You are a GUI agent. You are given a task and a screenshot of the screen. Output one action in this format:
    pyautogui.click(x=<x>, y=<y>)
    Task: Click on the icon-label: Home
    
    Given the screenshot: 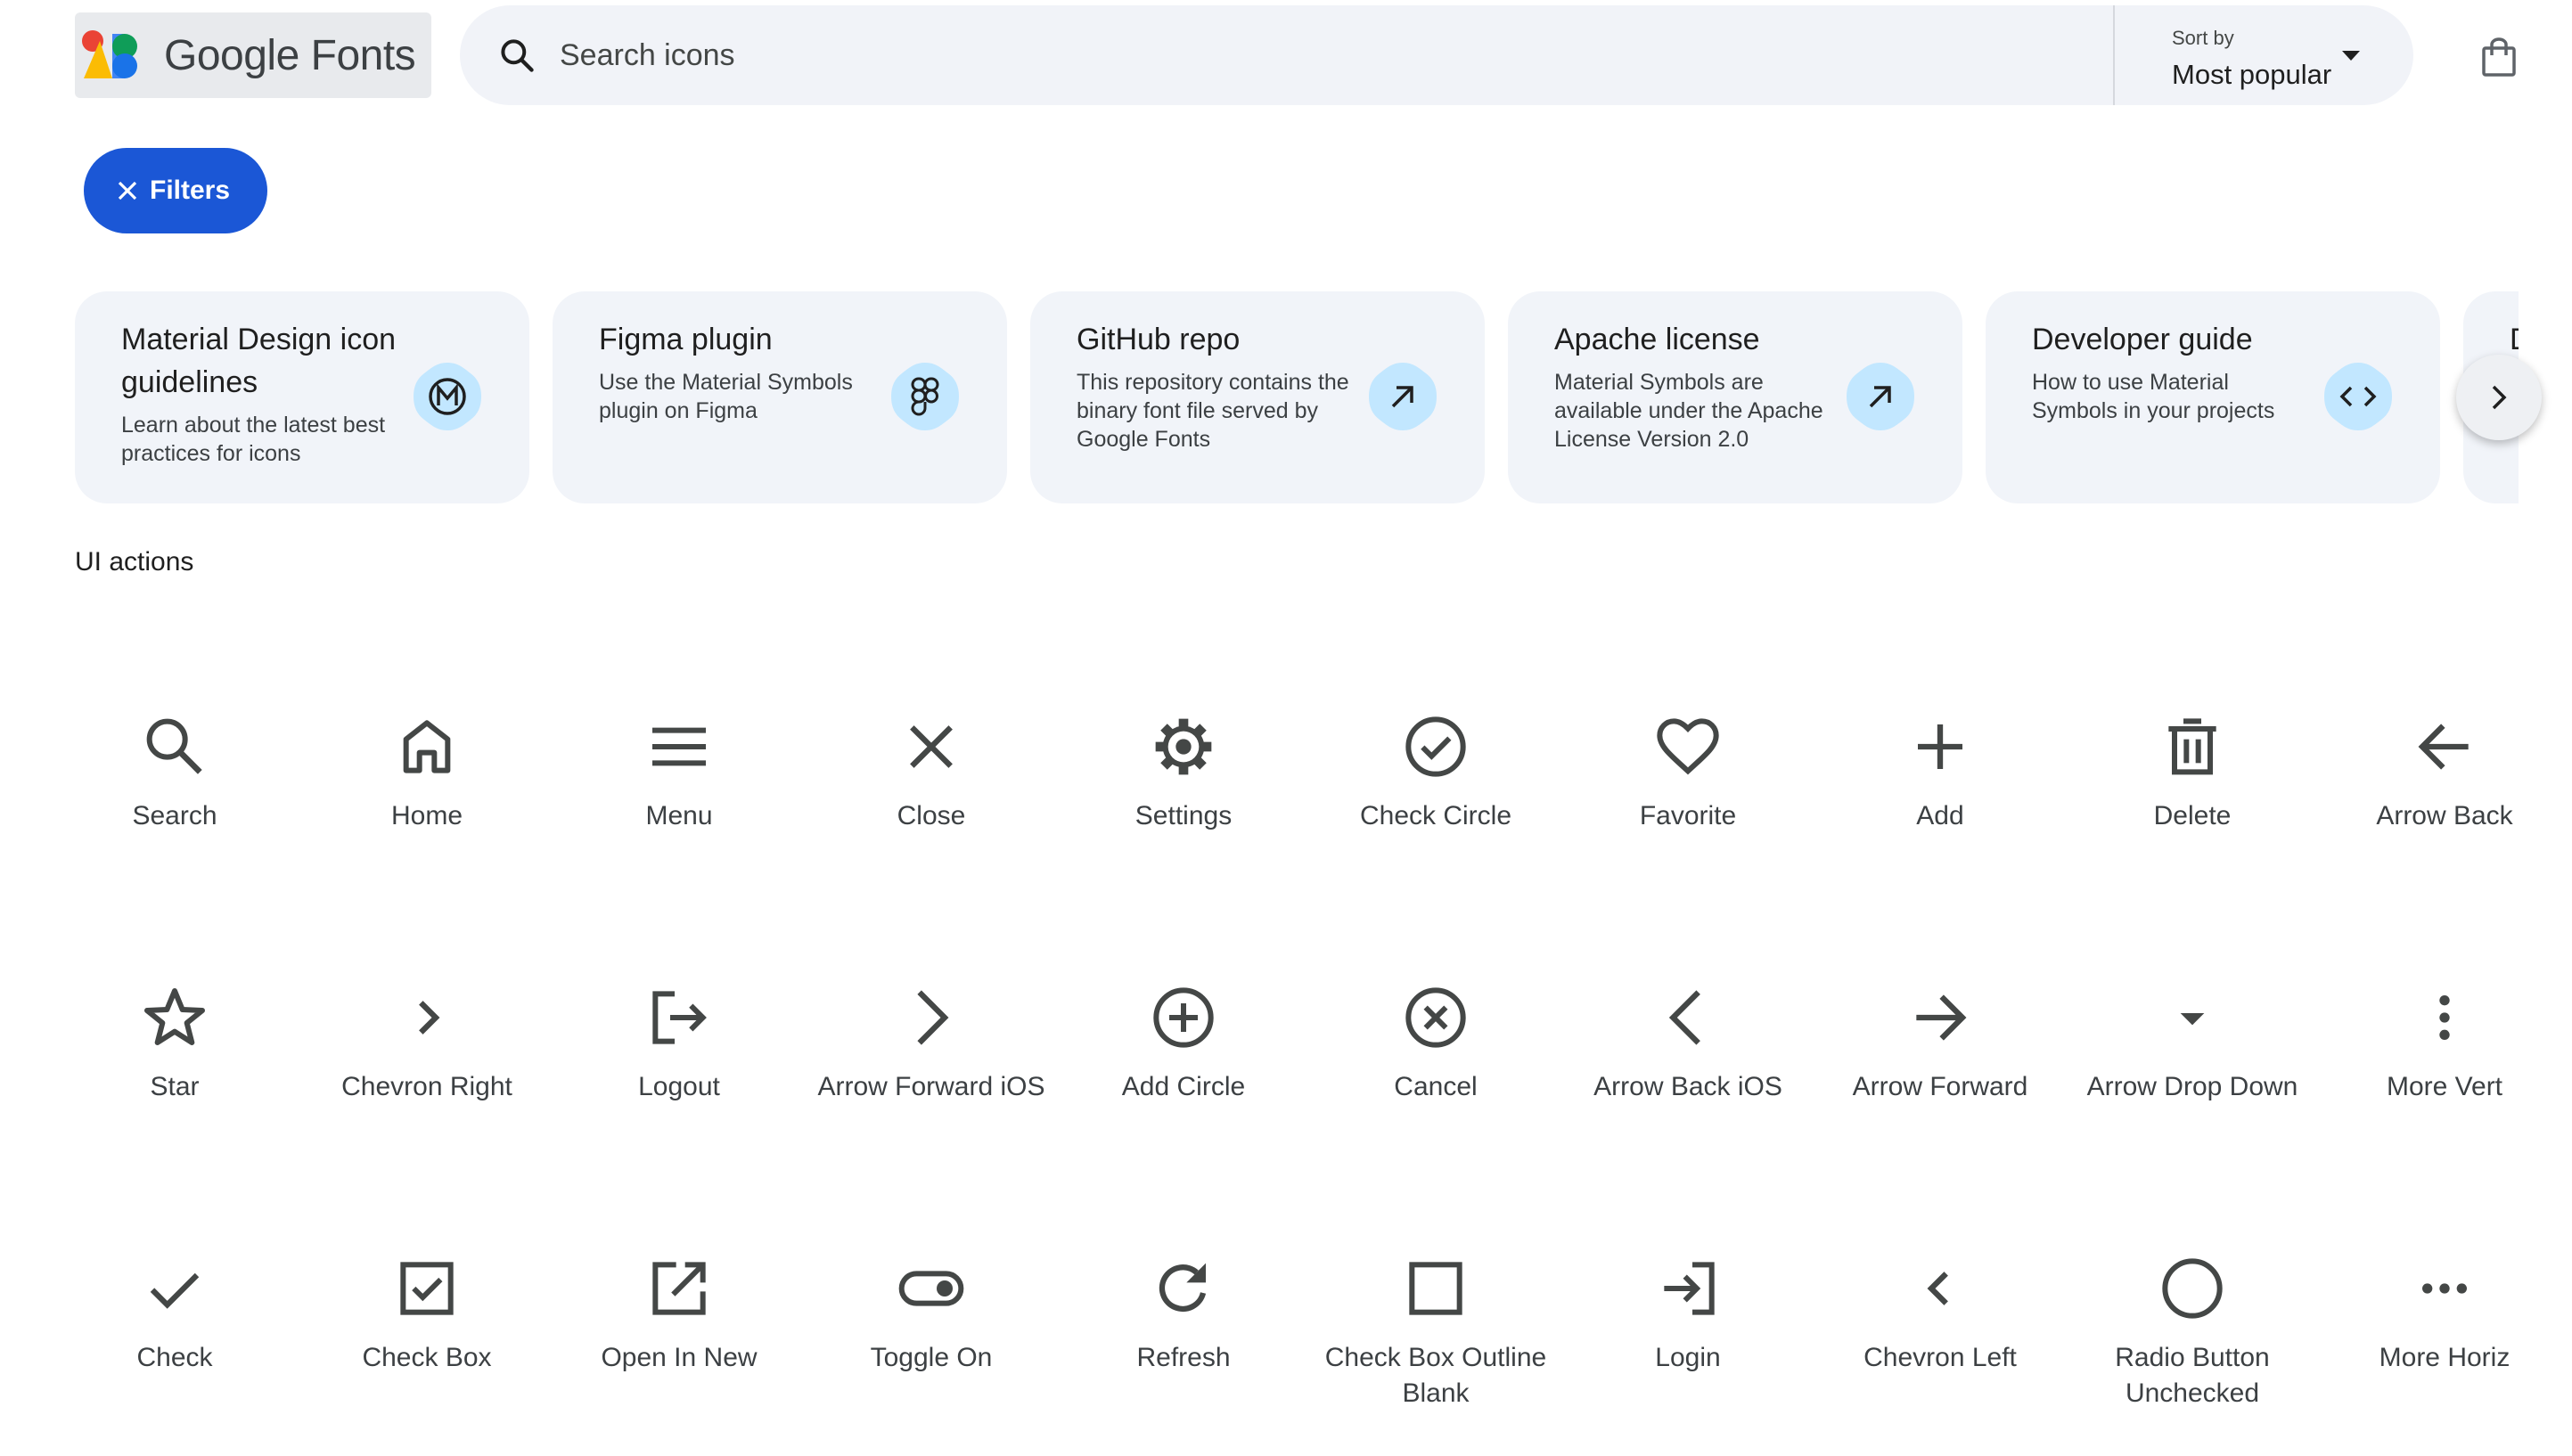 What is the action you would take?
    pyautogui.click(x=426, y=815)
    